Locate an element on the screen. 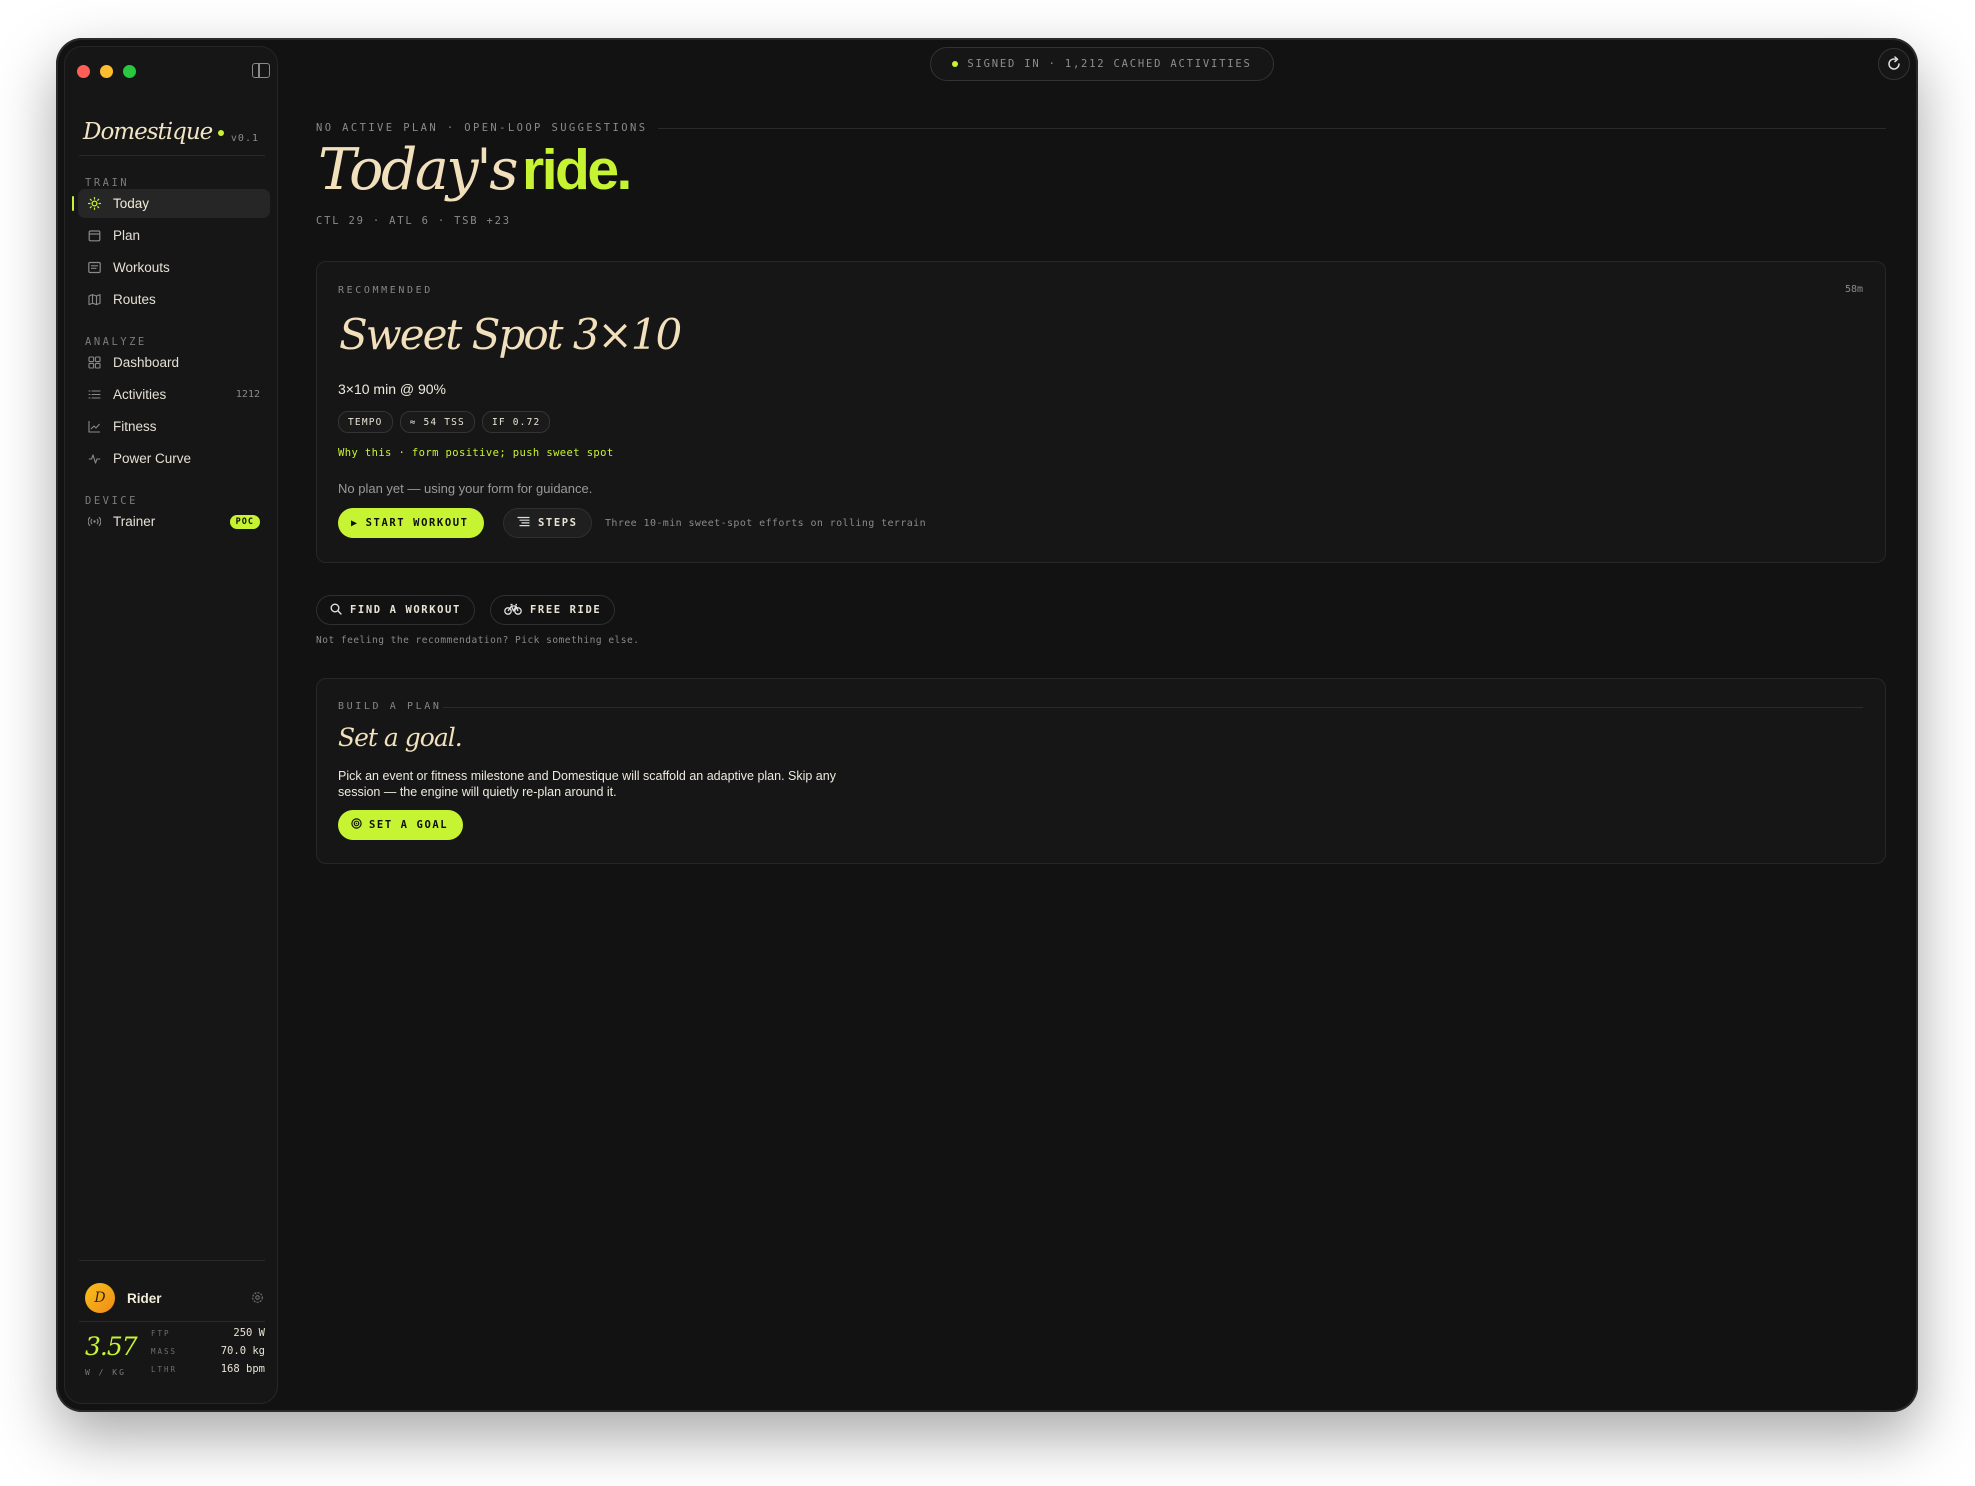  sidebar-item-dashboard: Dashboard is located at coordinates (174, 362).